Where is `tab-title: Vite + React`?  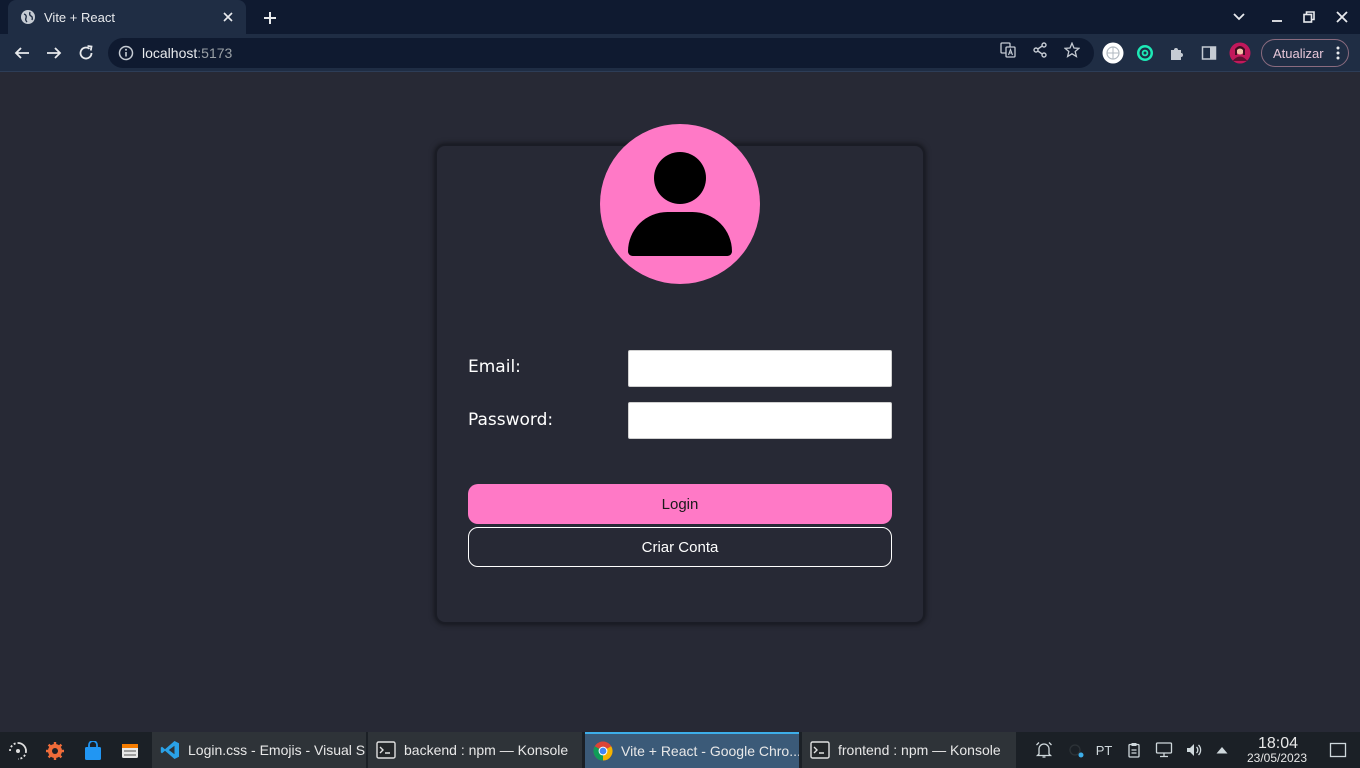 tab-title: Vite + React is located at coordinates (79, 17).